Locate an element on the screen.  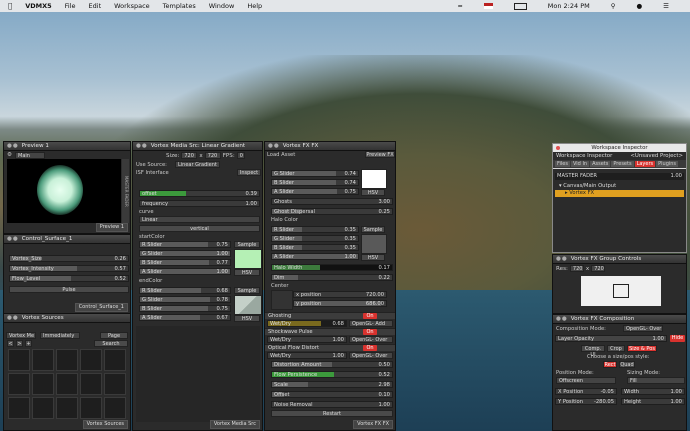
source-select: Linear Gradient is located at coordinates (197, 164).